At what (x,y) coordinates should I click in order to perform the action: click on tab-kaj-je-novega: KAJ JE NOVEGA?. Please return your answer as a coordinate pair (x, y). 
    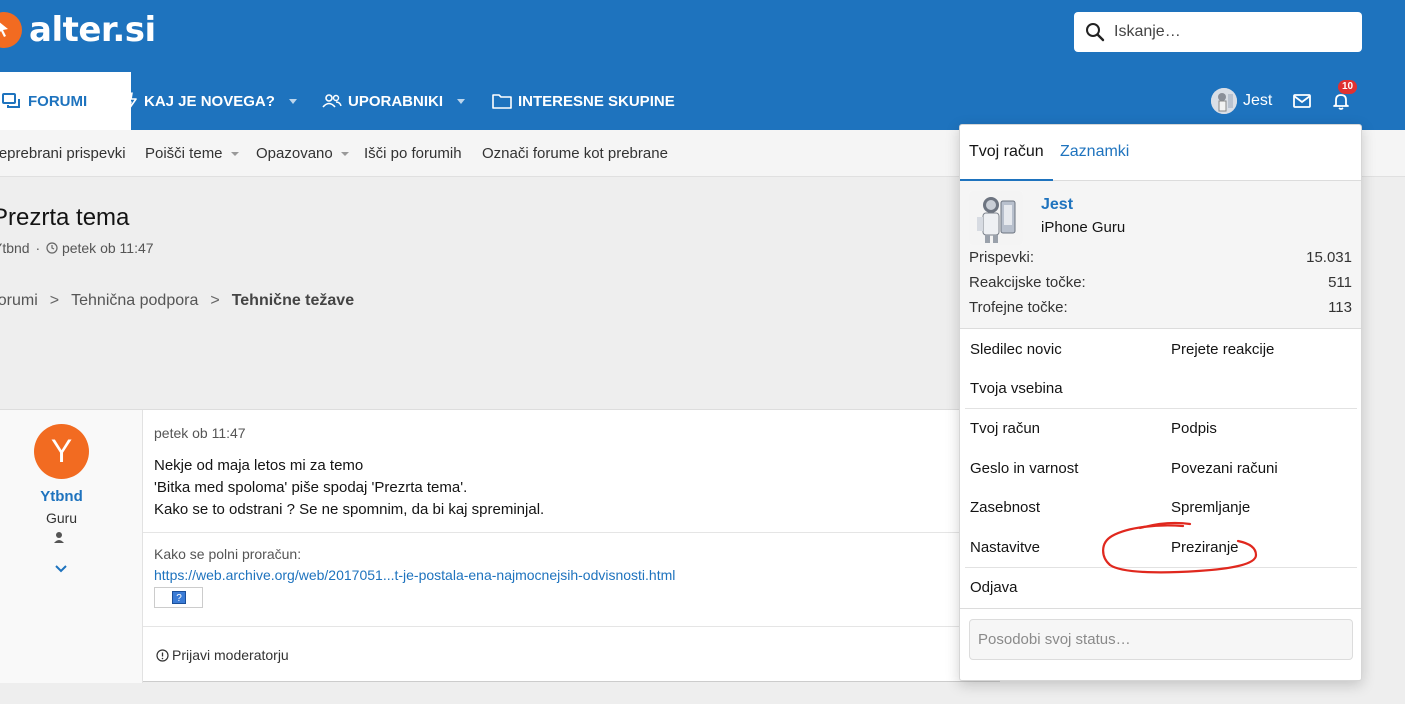
    Looking at the image, I should click on (210, 101).